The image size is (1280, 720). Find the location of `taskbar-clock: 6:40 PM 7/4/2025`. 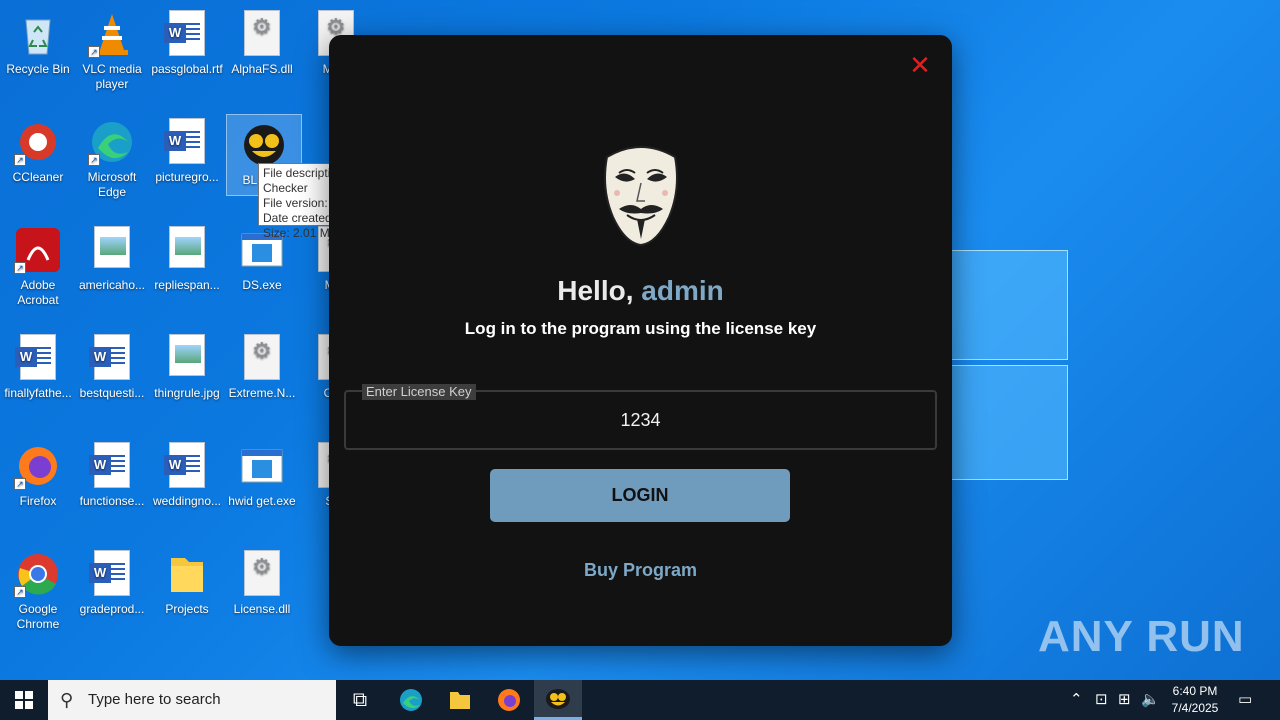

taskbar-clock: 6:40 PM 7/4/2025 is located at coordinates (1195, 700).